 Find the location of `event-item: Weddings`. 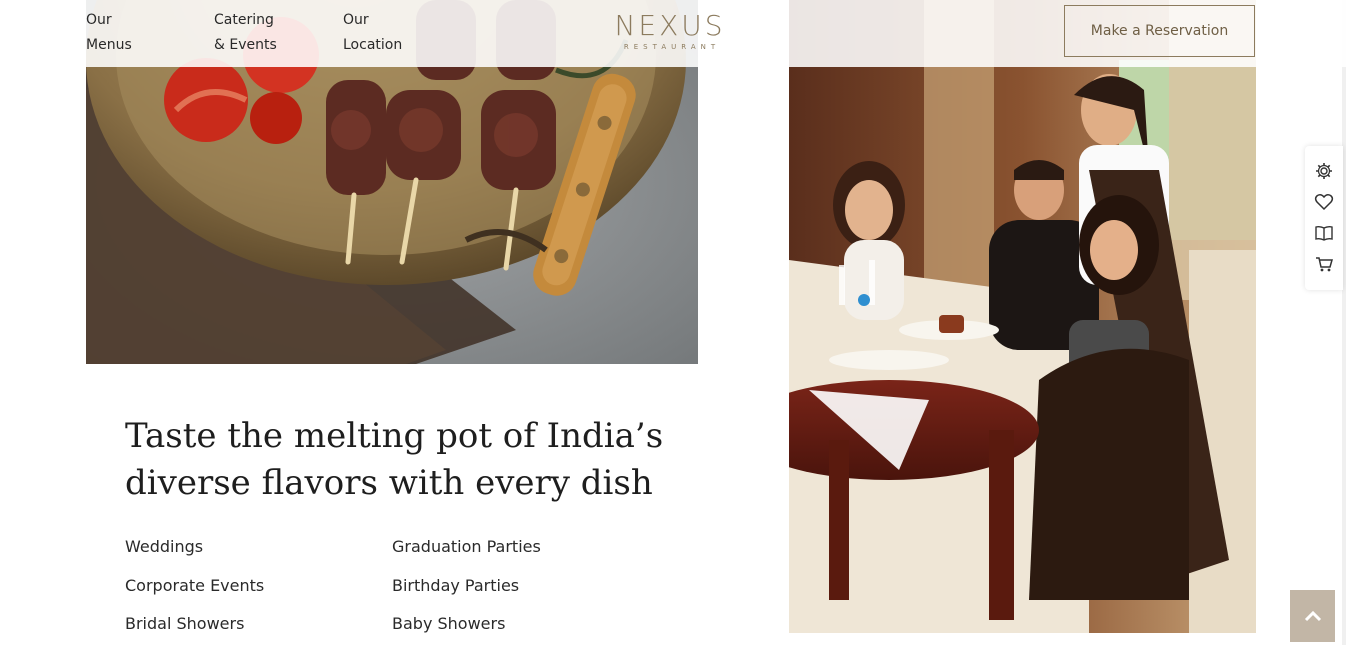

event-item: Weddings is located at coordinates (164, 546).